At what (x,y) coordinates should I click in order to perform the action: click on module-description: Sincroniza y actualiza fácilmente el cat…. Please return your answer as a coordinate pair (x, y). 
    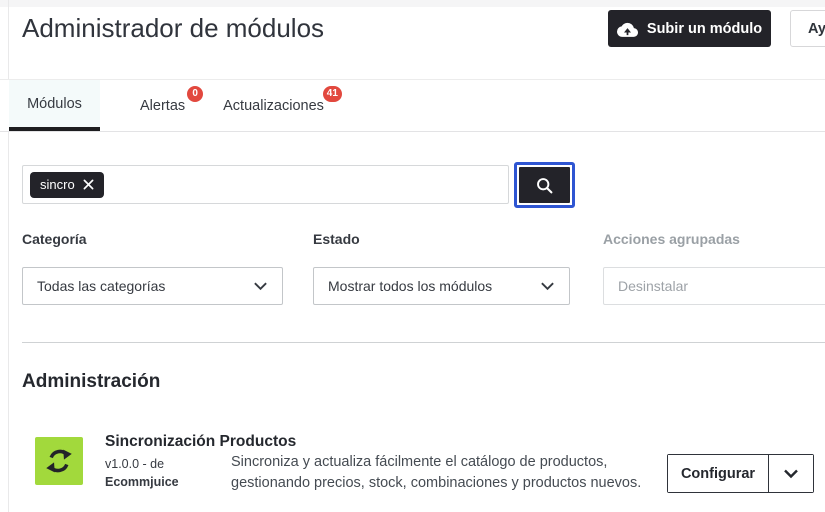
    Looking at the image, I should click on (436, 472).